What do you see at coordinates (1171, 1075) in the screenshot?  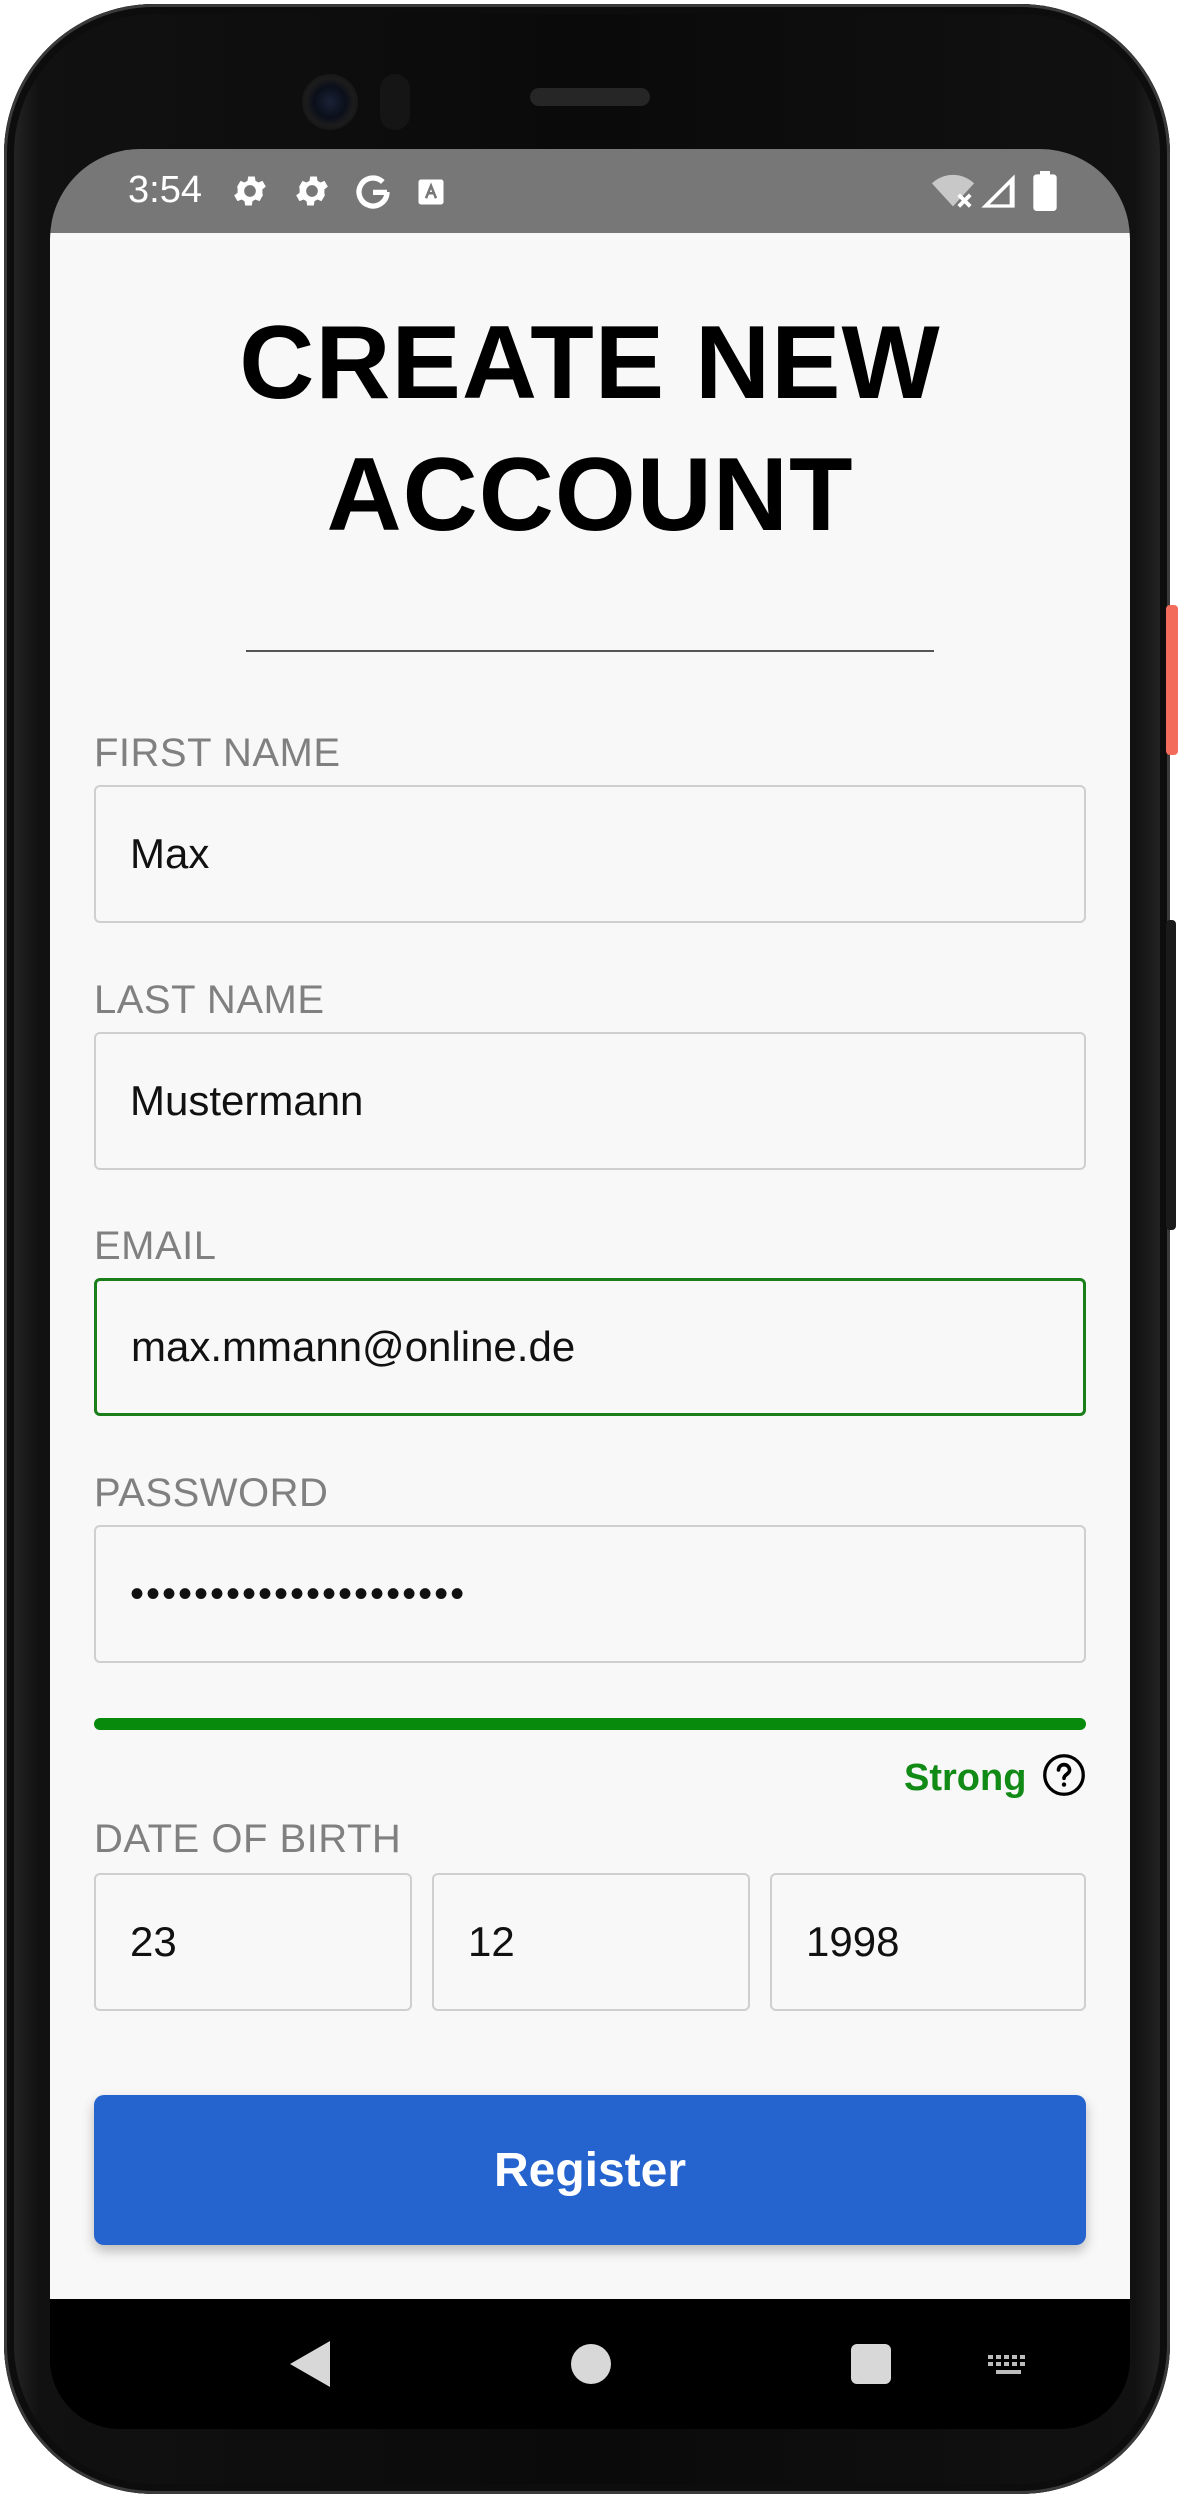 I see `volume-button` at bounding box center [1171, 1075].